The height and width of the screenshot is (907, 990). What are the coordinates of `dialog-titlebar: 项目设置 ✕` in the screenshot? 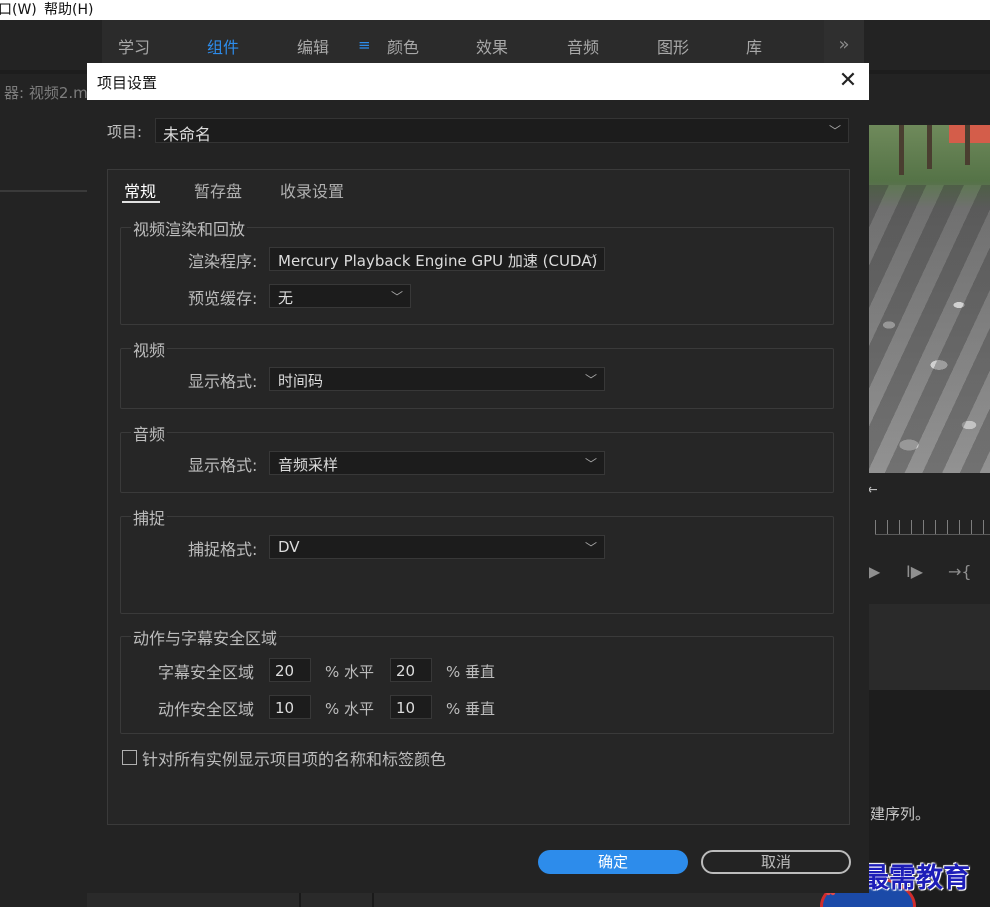 It's located at (478, 81).